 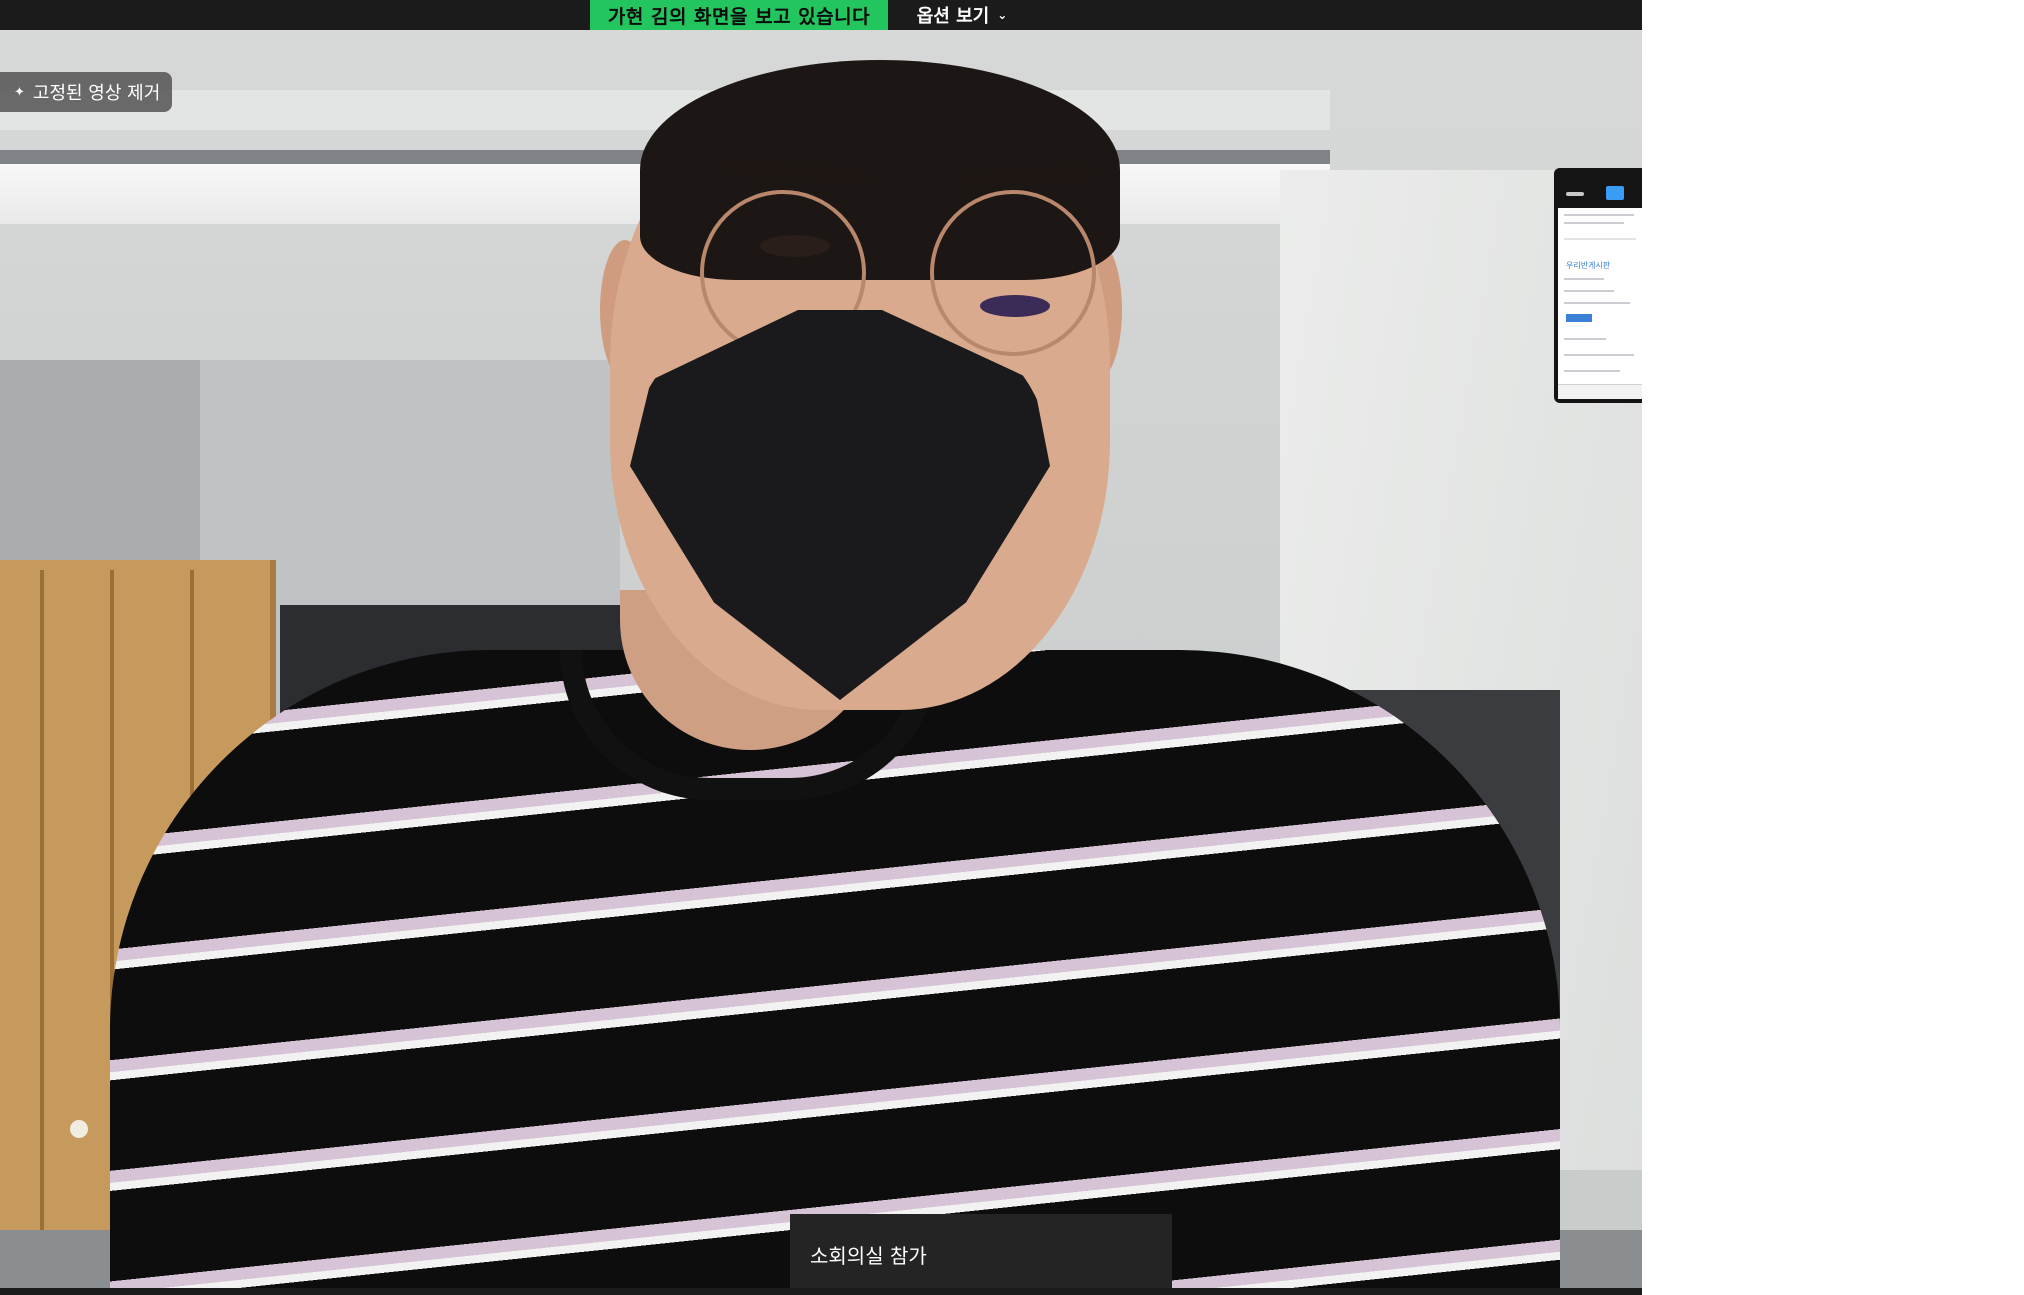 I want to click on shared-screen-thumbnail: 우리반게시판, so click(x=1598, y=285).